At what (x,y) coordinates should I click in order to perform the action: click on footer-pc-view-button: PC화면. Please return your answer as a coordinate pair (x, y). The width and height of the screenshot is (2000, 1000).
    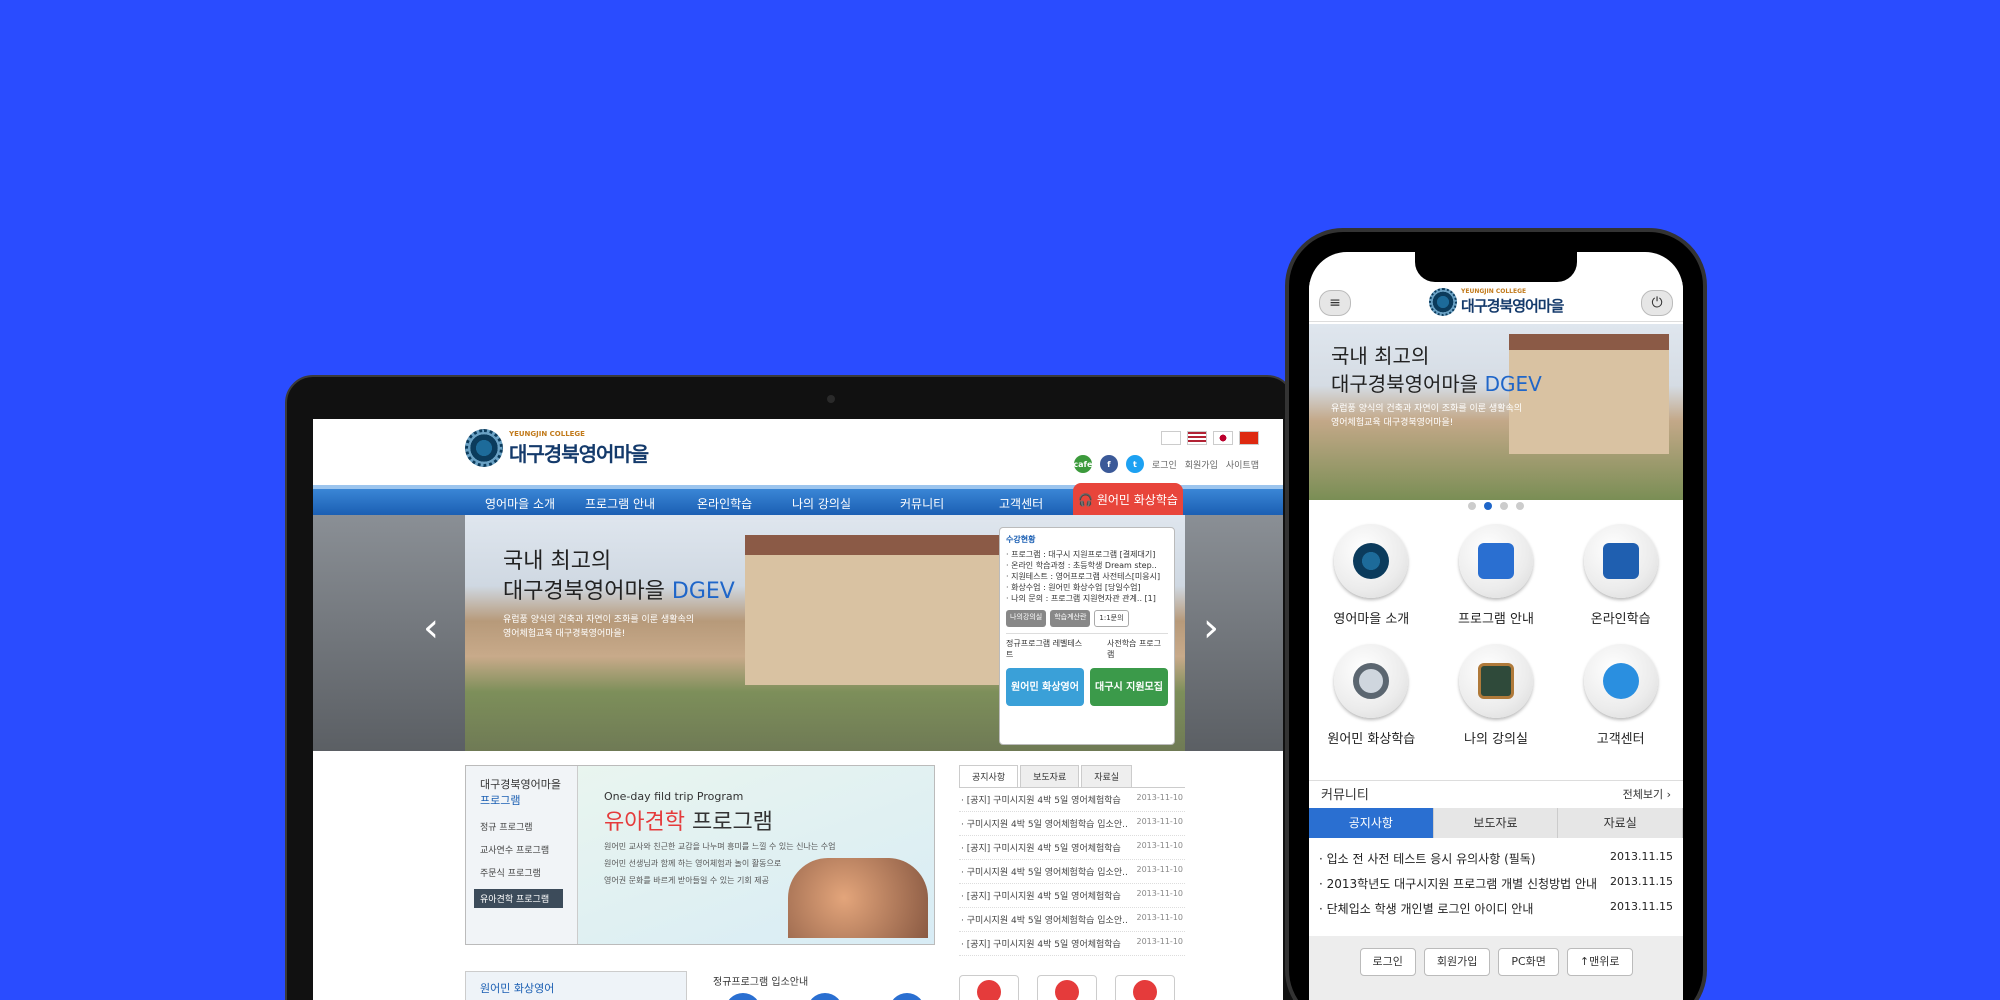
    Looking at the image, I should click on (1528, 962).